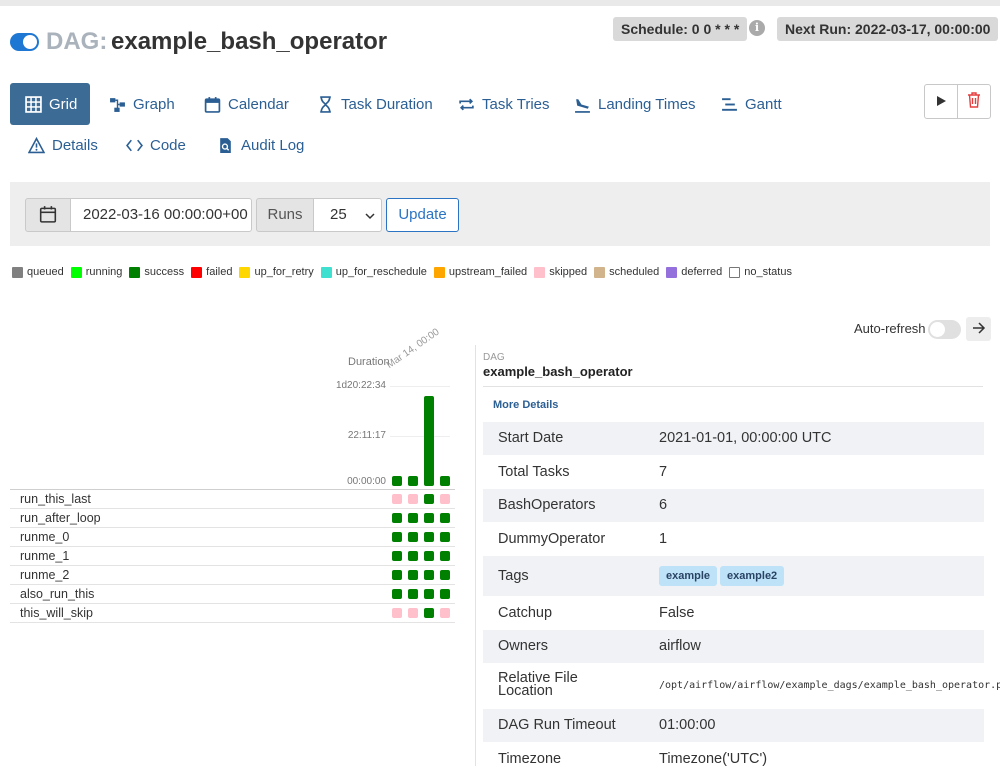 Image resolution: width=1000 pixels, height=766 pixels. Describe the element at coordinates (525, 405) in the screenshot. I see `more-details-link: More Details` at that location.